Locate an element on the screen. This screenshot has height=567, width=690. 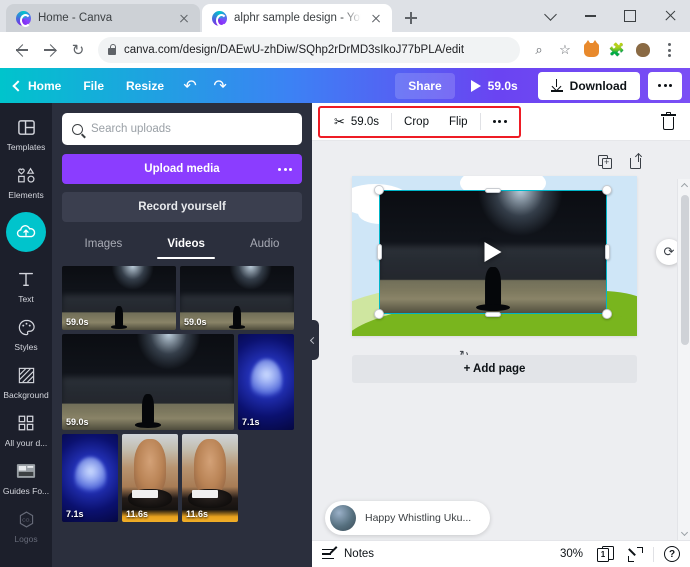
bookmark-star-icon: ☆ is located at coordinates (565, 50).